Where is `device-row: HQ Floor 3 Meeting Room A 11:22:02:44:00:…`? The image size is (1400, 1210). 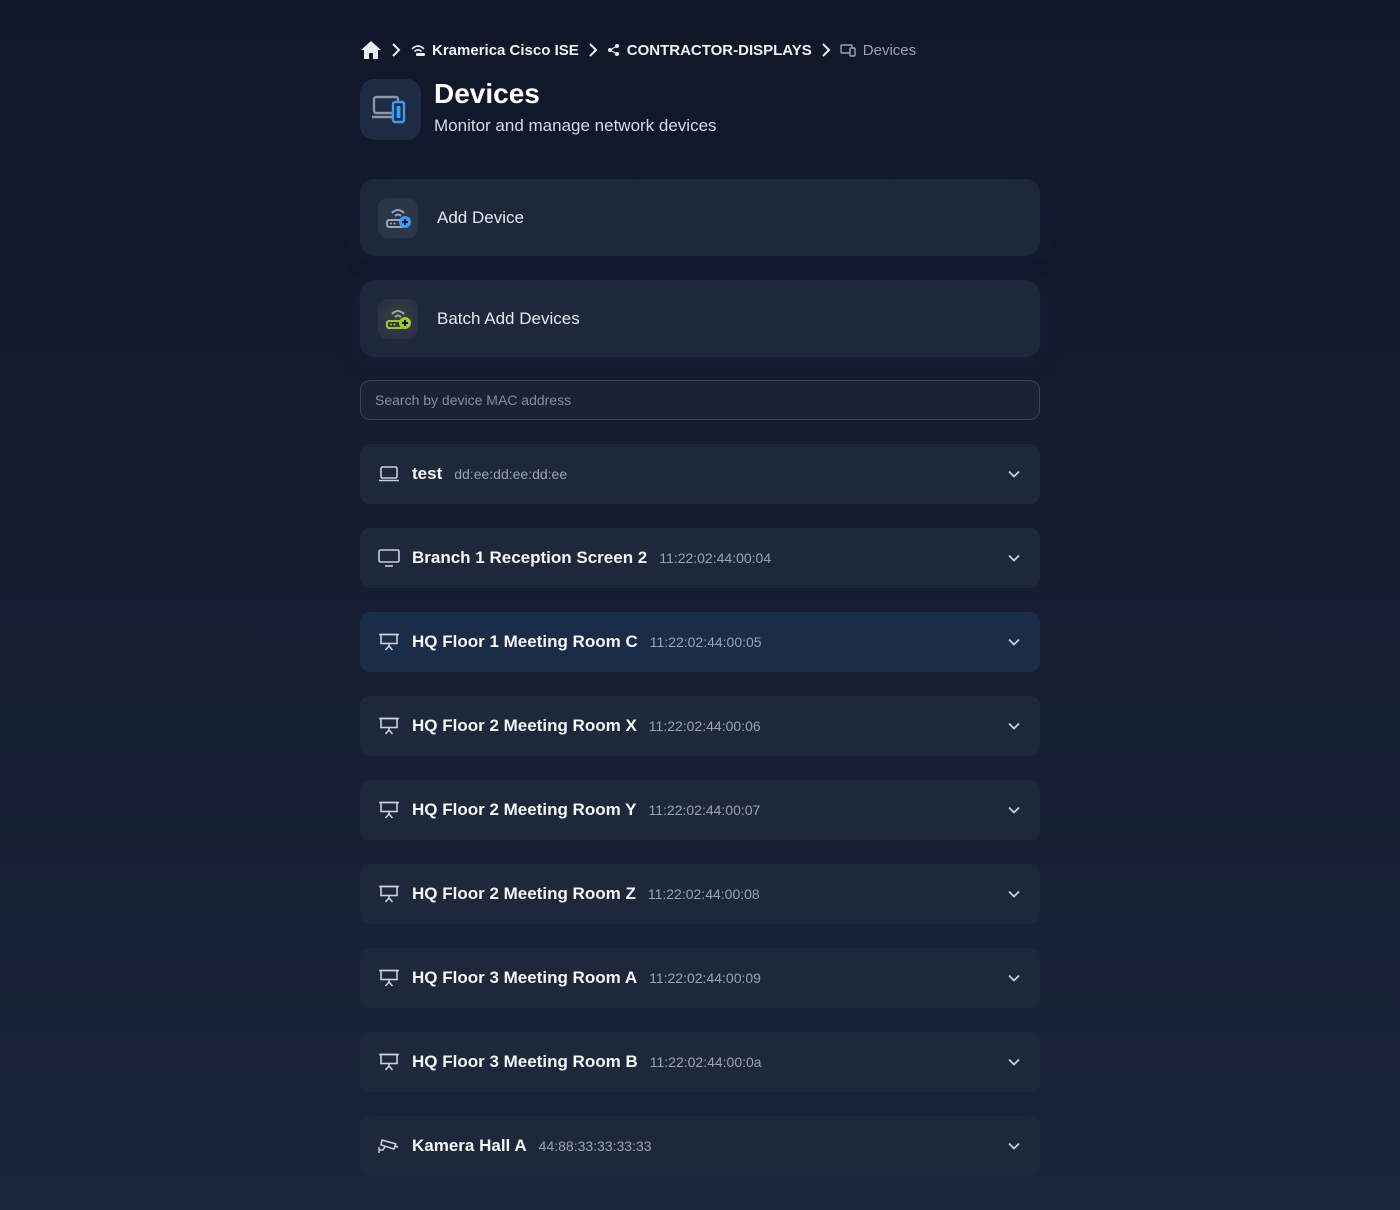 device-row: HQ Floor 3 Meeting Room A 11:22:02:44:00:… is located at coordinates (700, 978).